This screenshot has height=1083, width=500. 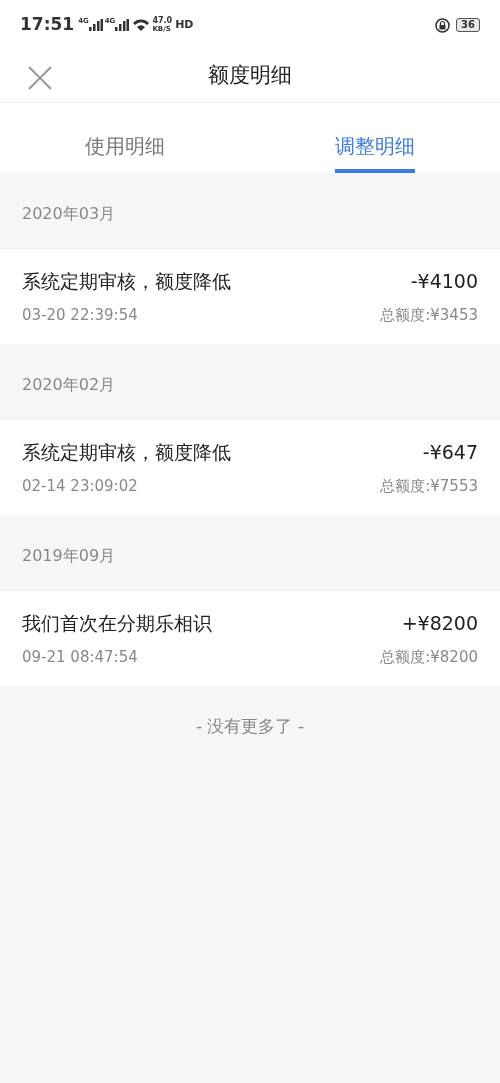 What do you see at coordinates (69, 384) in the screenshot?
I see `month-header: 2020年02月` at bounding box center [69, 384].